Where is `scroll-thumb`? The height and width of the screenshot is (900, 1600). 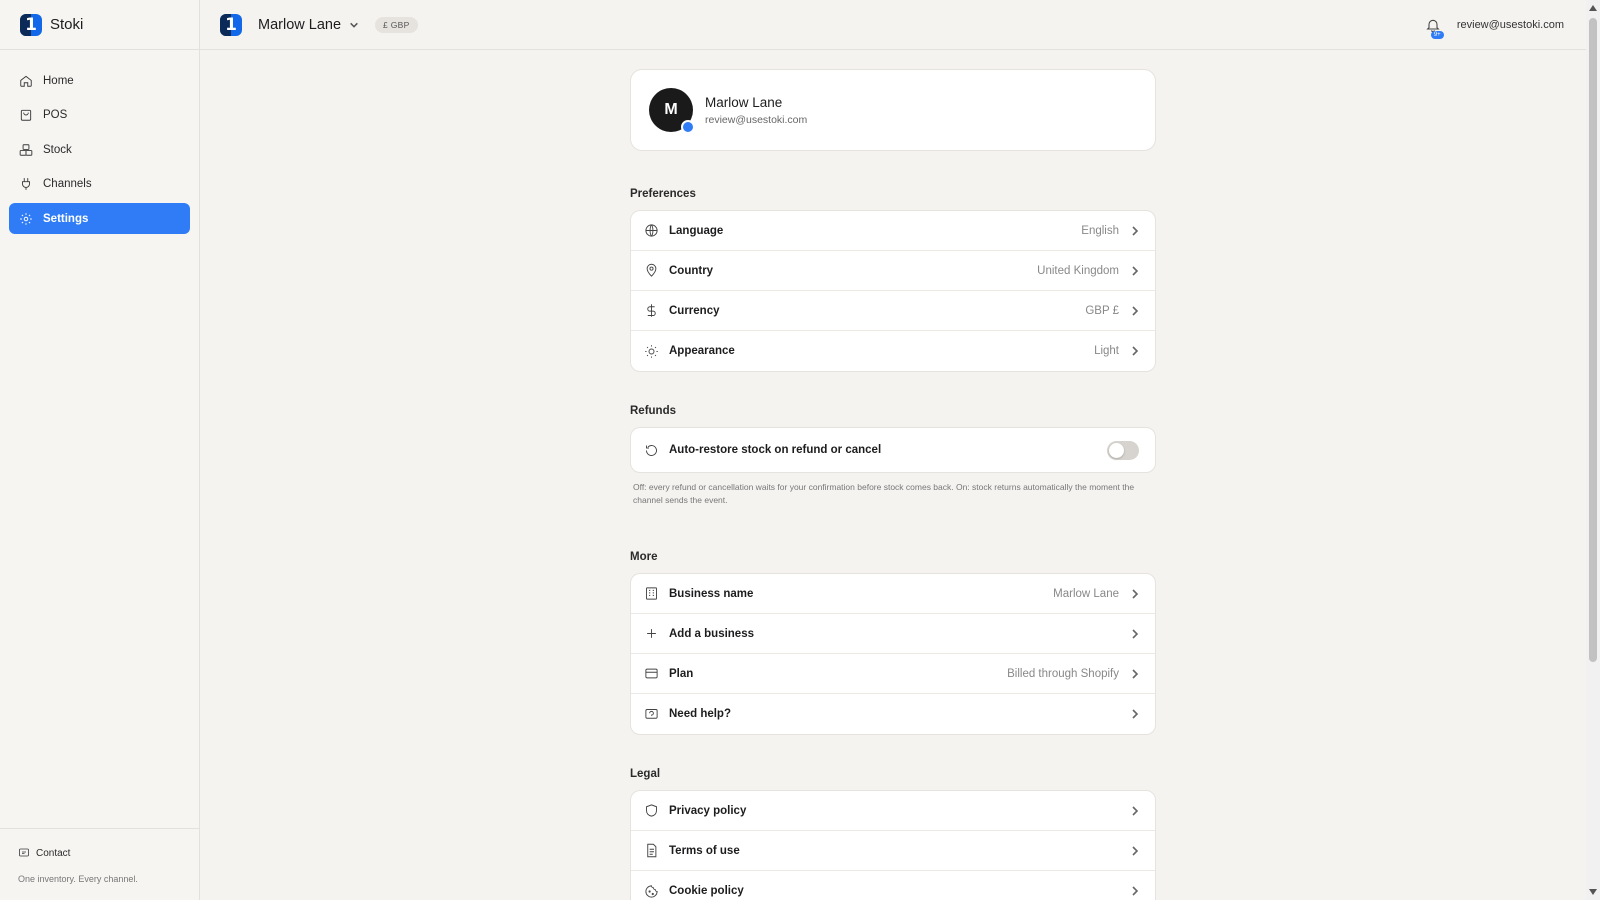
scroll-thumb is located at coordinates (1593, 340).